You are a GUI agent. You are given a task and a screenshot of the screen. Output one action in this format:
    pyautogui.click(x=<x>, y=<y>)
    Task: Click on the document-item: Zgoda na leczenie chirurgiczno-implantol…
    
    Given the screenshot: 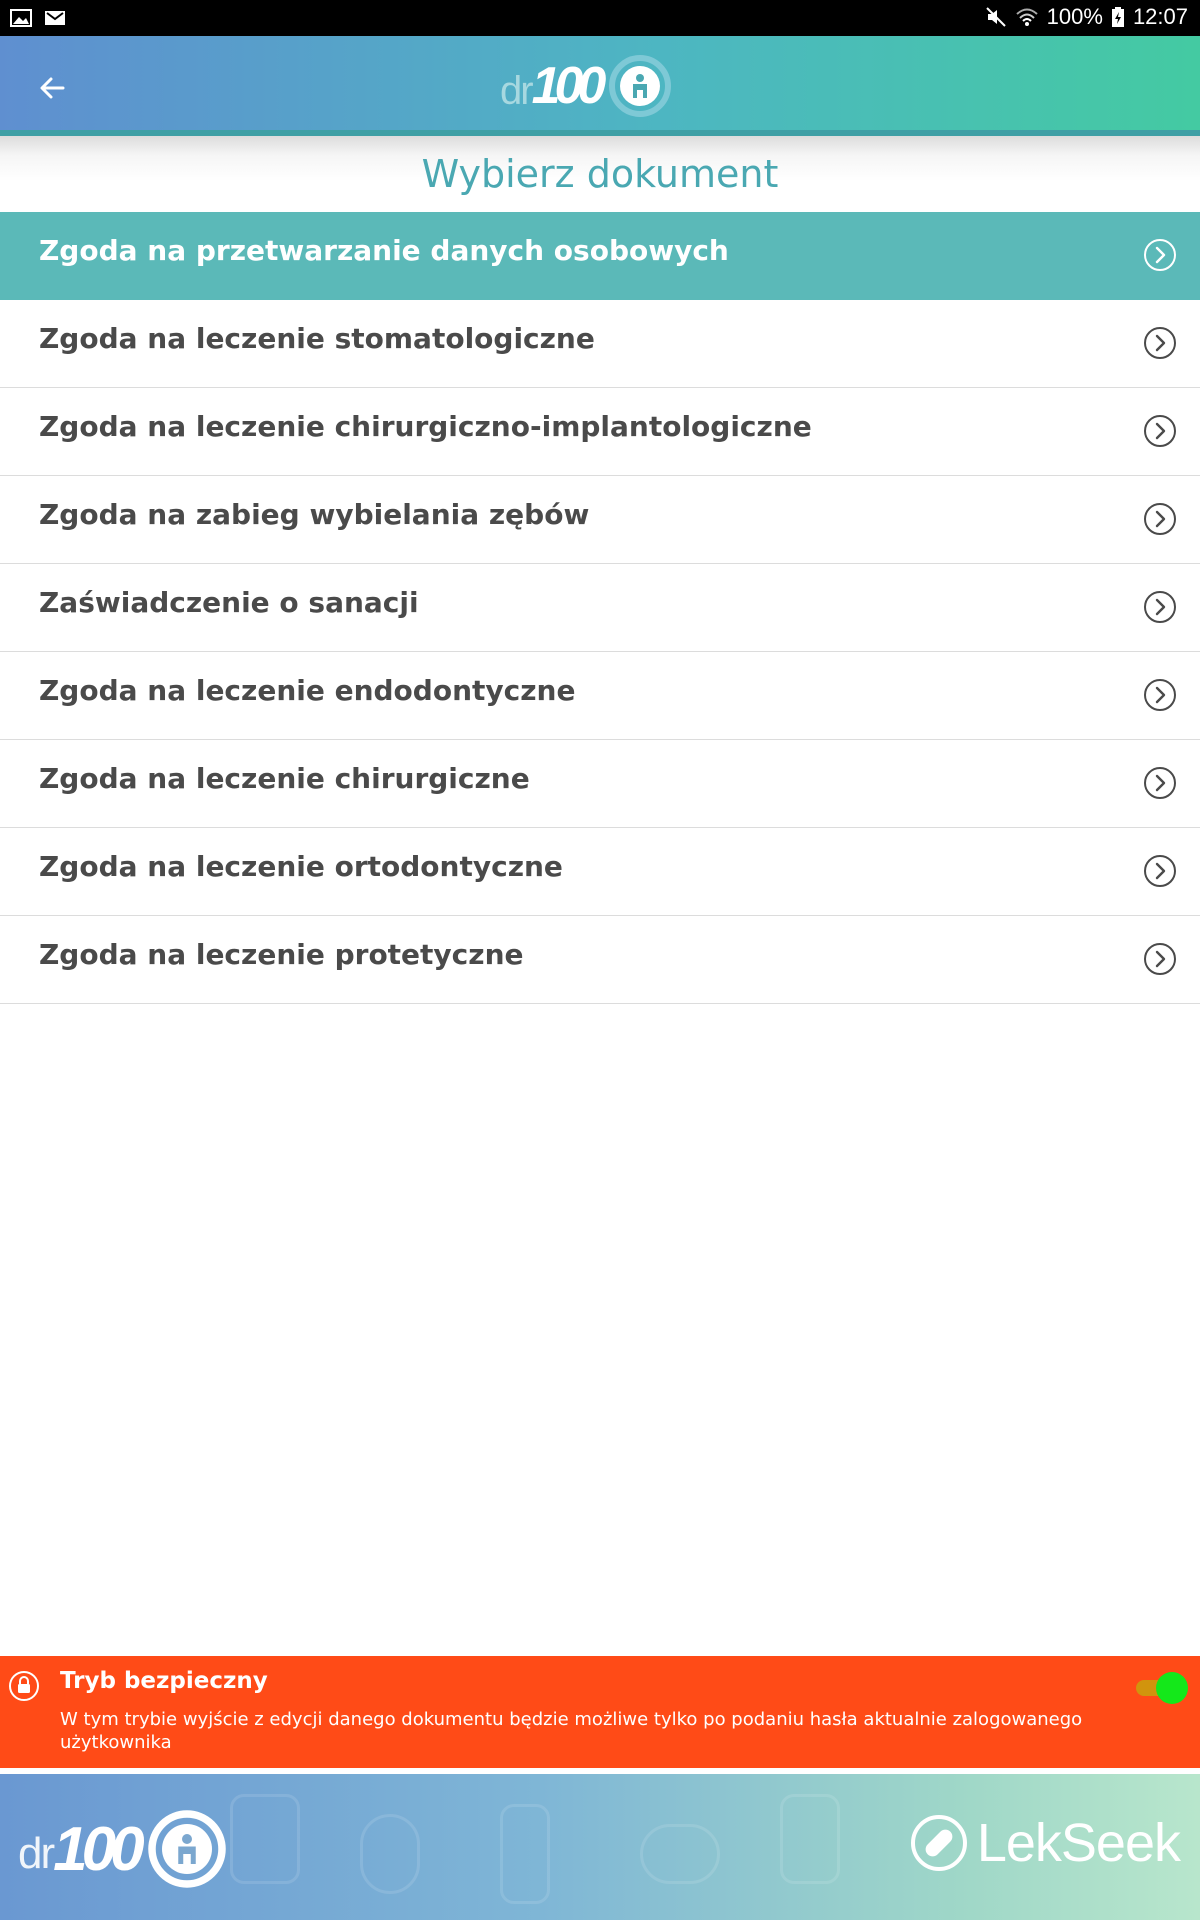 What is the action you would take?
    pyautogui.click(x=600, y=432)
    